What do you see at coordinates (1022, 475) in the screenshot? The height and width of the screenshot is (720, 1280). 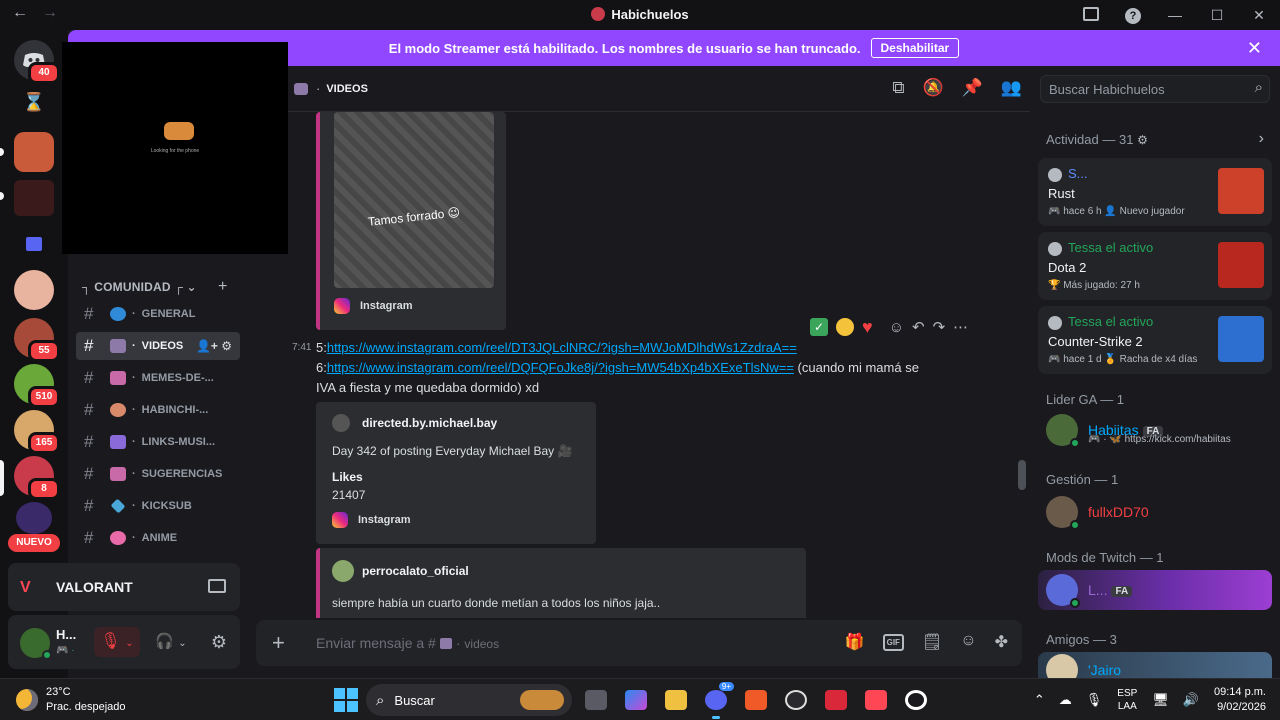 I see `scrollbar` at bounding box center [1022, 475].